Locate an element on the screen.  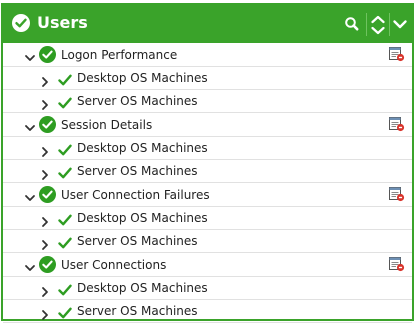
tree-group-row: User Connection Failures is located at coordinates (207, 195).